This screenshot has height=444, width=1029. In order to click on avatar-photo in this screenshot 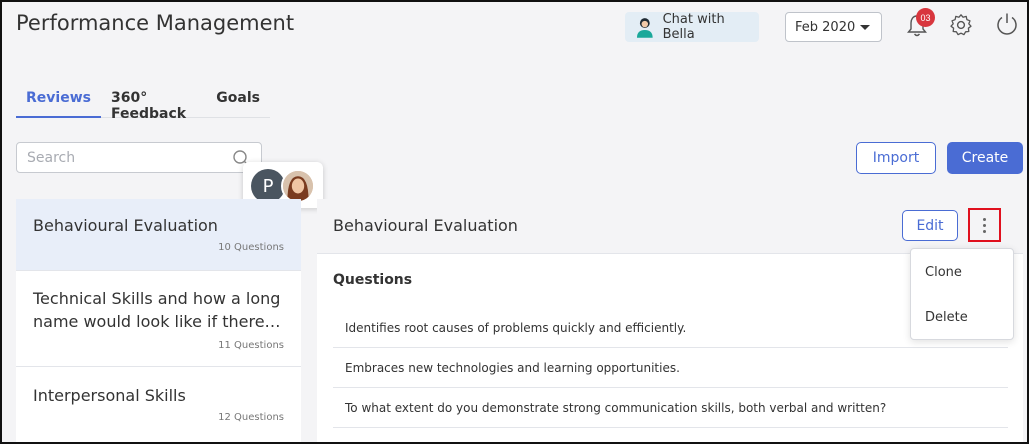, I will do `click(298, 186)`.